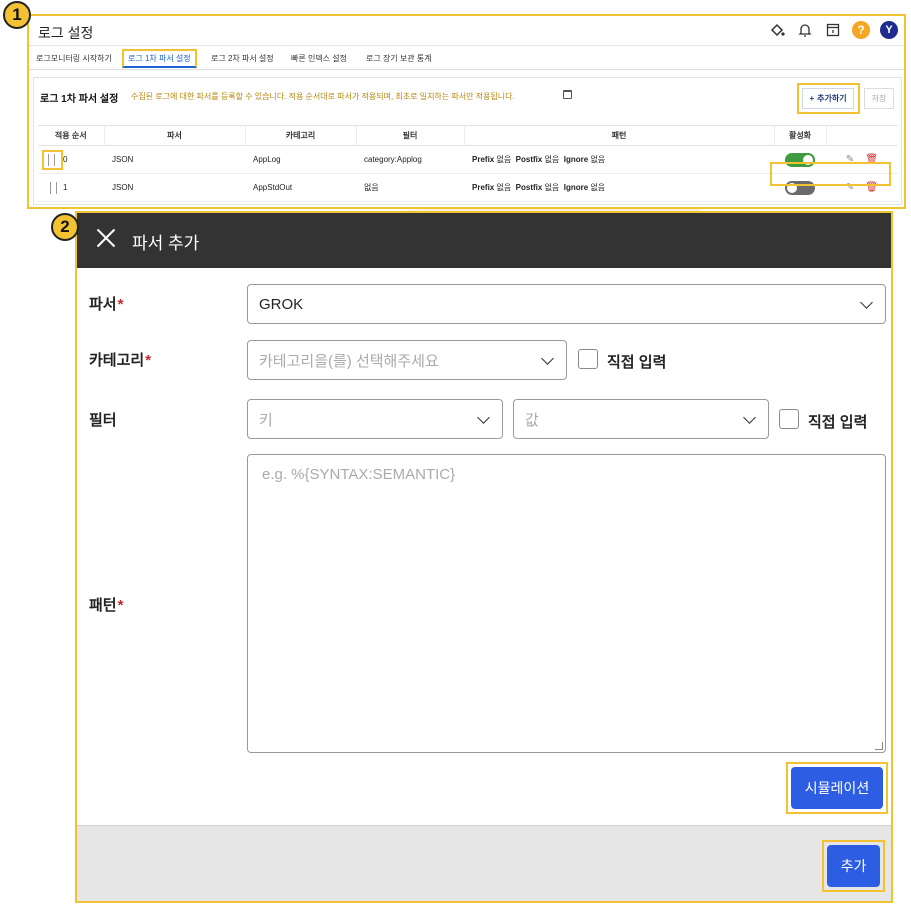 This screenshot has height=911, width=911. Describe the element at coordinates (300, 159) in the screenshot. I see `category-cell: AppLog` at that location.